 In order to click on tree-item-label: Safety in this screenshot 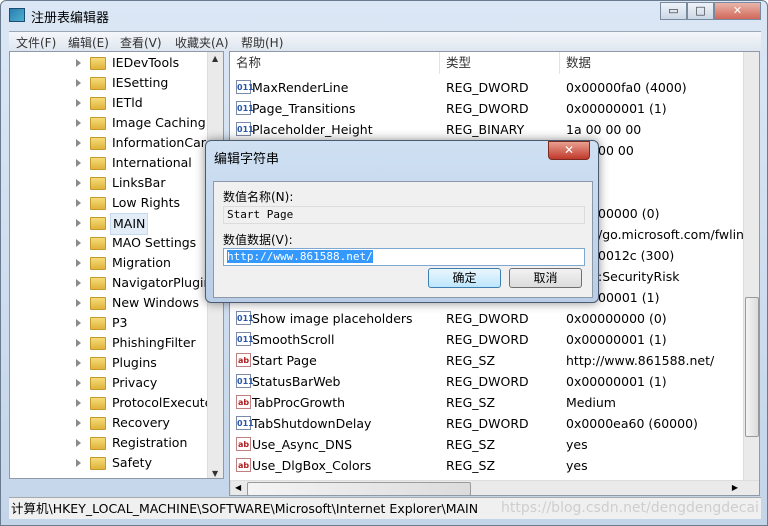, I will do `click(132, 462)`.